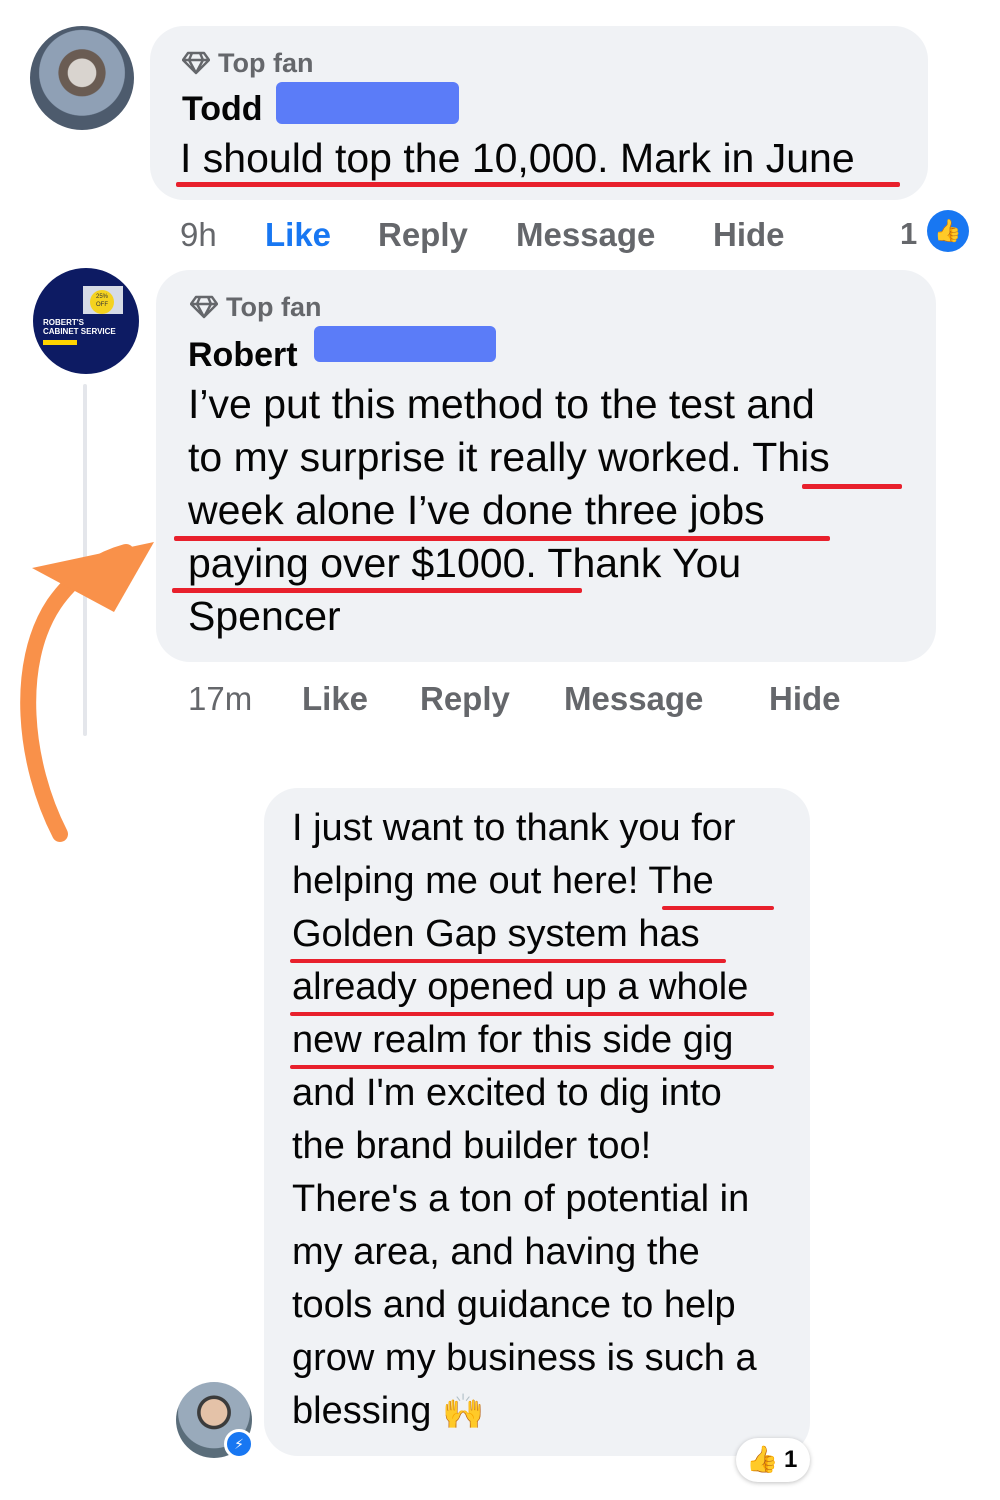 The image size is (1000, 1500). I want to click on message-line: I just want to thank you for, so click(514, 828).